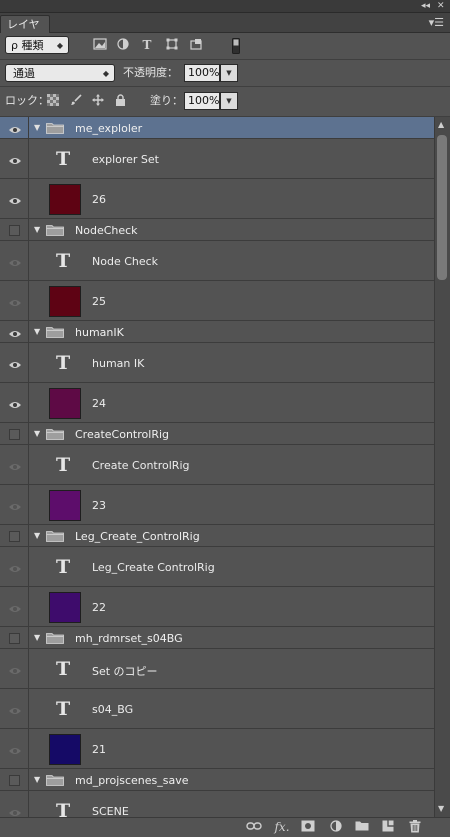 Image resolution: width=450 pixels, height=837 pixels. I want to click on fill-dropdown-button: ▼, so click(229, 101).